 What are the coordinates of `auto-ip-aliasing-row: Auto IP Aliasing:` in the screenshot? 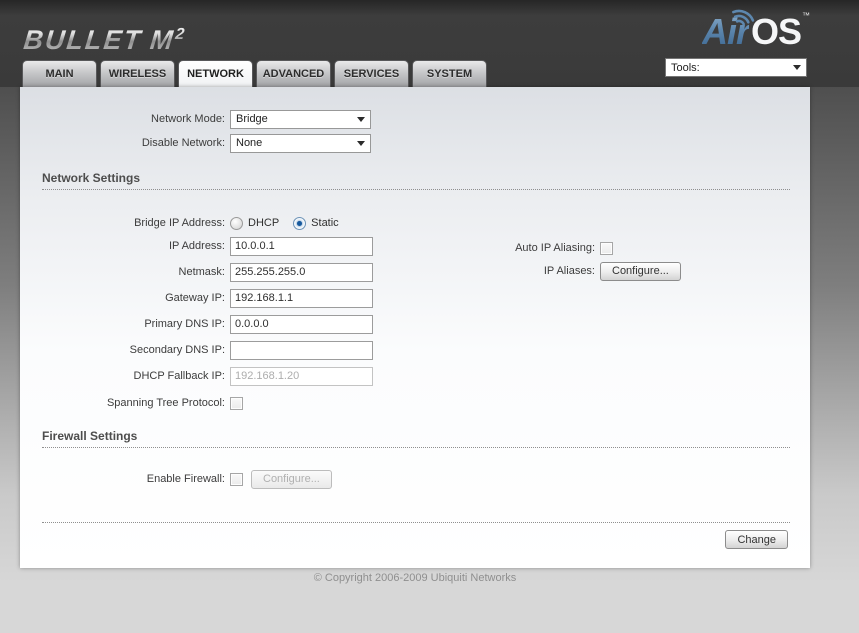 It's located at (501, 248).